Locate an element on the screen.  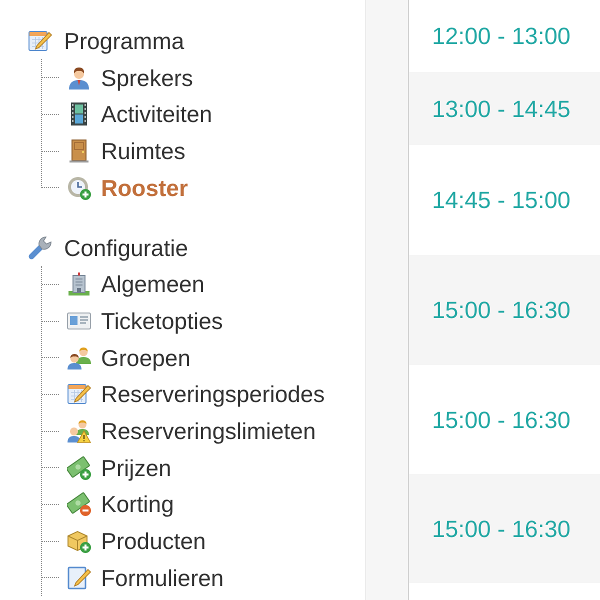
tree-item-link: Reserveringsperiodes is located at coordinates (213, 394).